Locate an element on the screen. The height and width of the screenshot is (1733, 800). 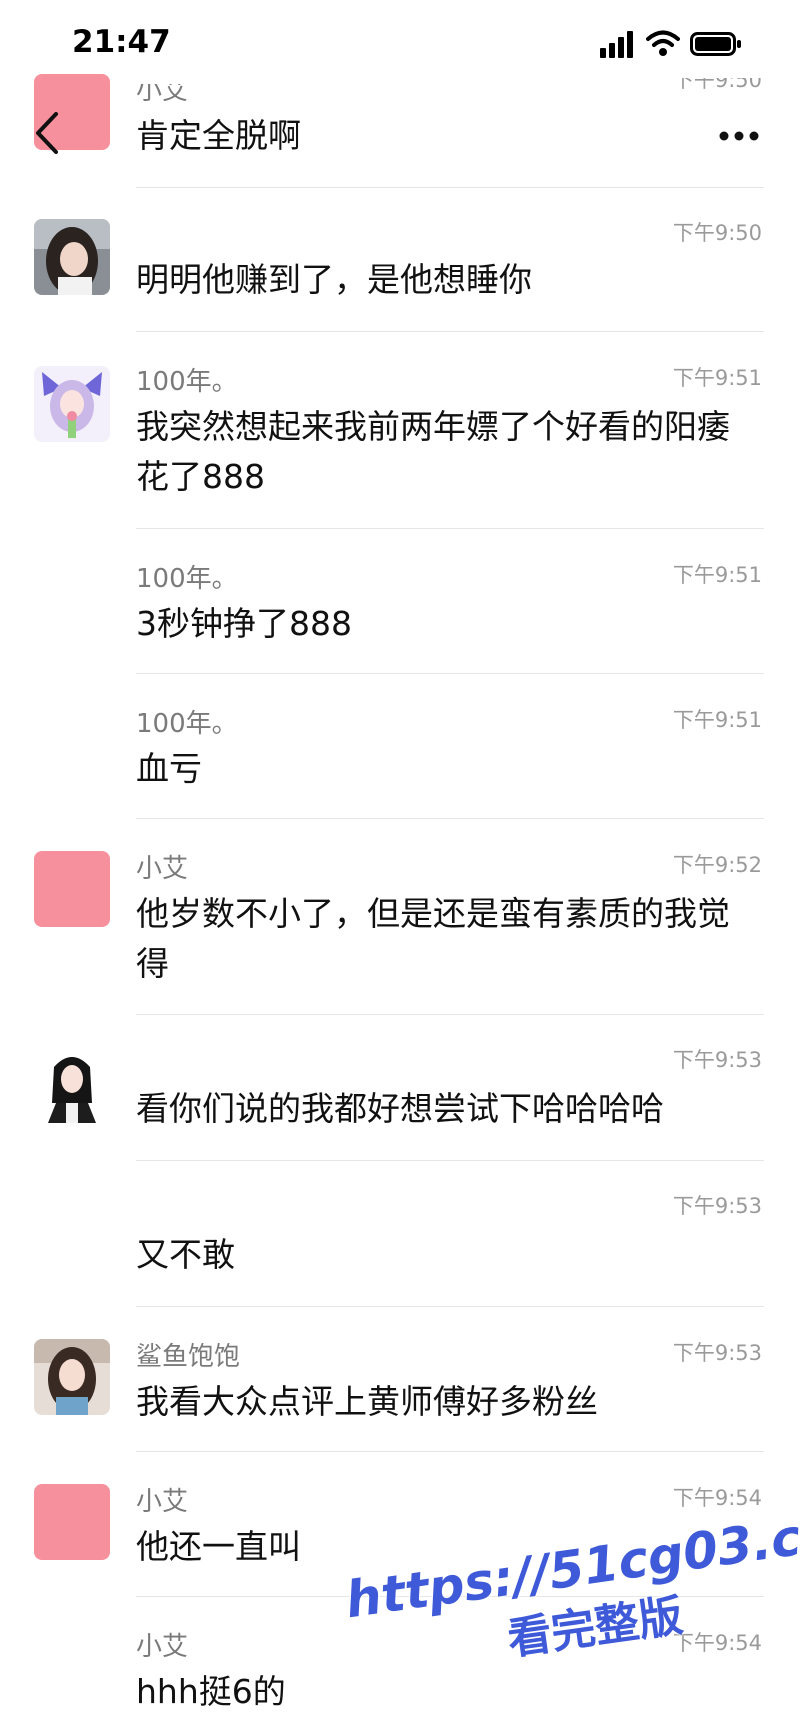
more-dots-icon is located at coordinates (739, 136).